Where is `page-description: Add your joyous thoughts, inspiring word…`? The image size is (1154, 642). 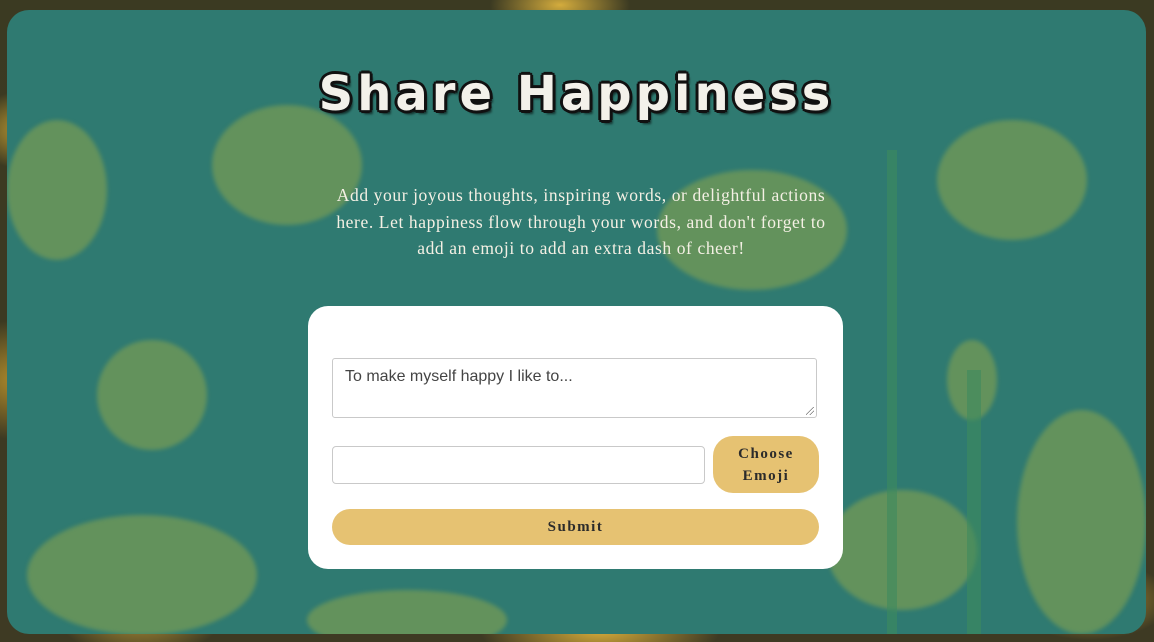
page-description: Add your joyous thoughts, inspiring word… is located at coordinates (581, 221).